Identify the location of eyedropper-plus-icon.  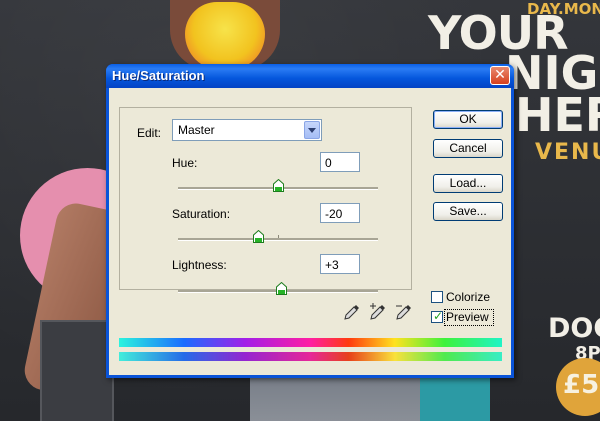
(378, 312).